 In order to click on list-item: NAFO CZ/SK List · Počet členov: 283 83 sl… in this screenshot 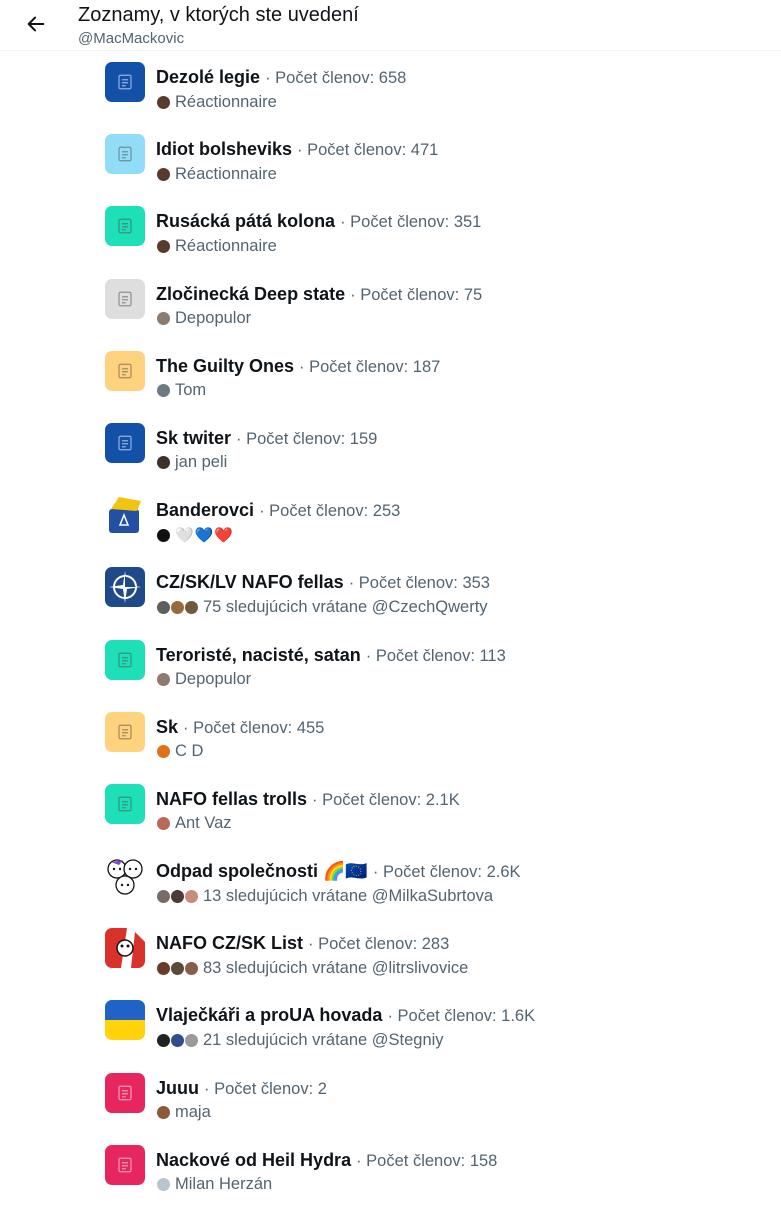, I will do `click(390, 953)`.